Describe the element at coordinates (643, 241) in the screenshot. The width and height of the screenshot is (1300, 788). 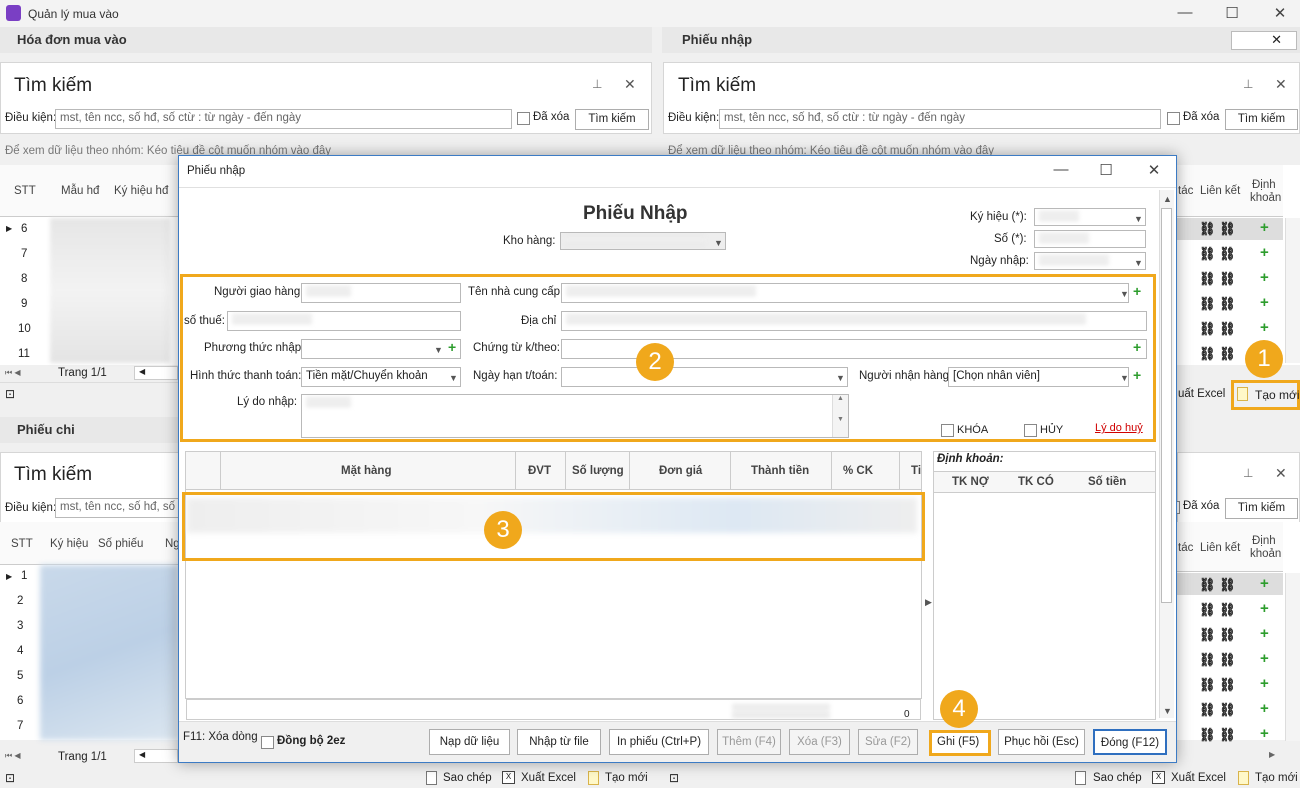
I see `warehouse-select` at that location.